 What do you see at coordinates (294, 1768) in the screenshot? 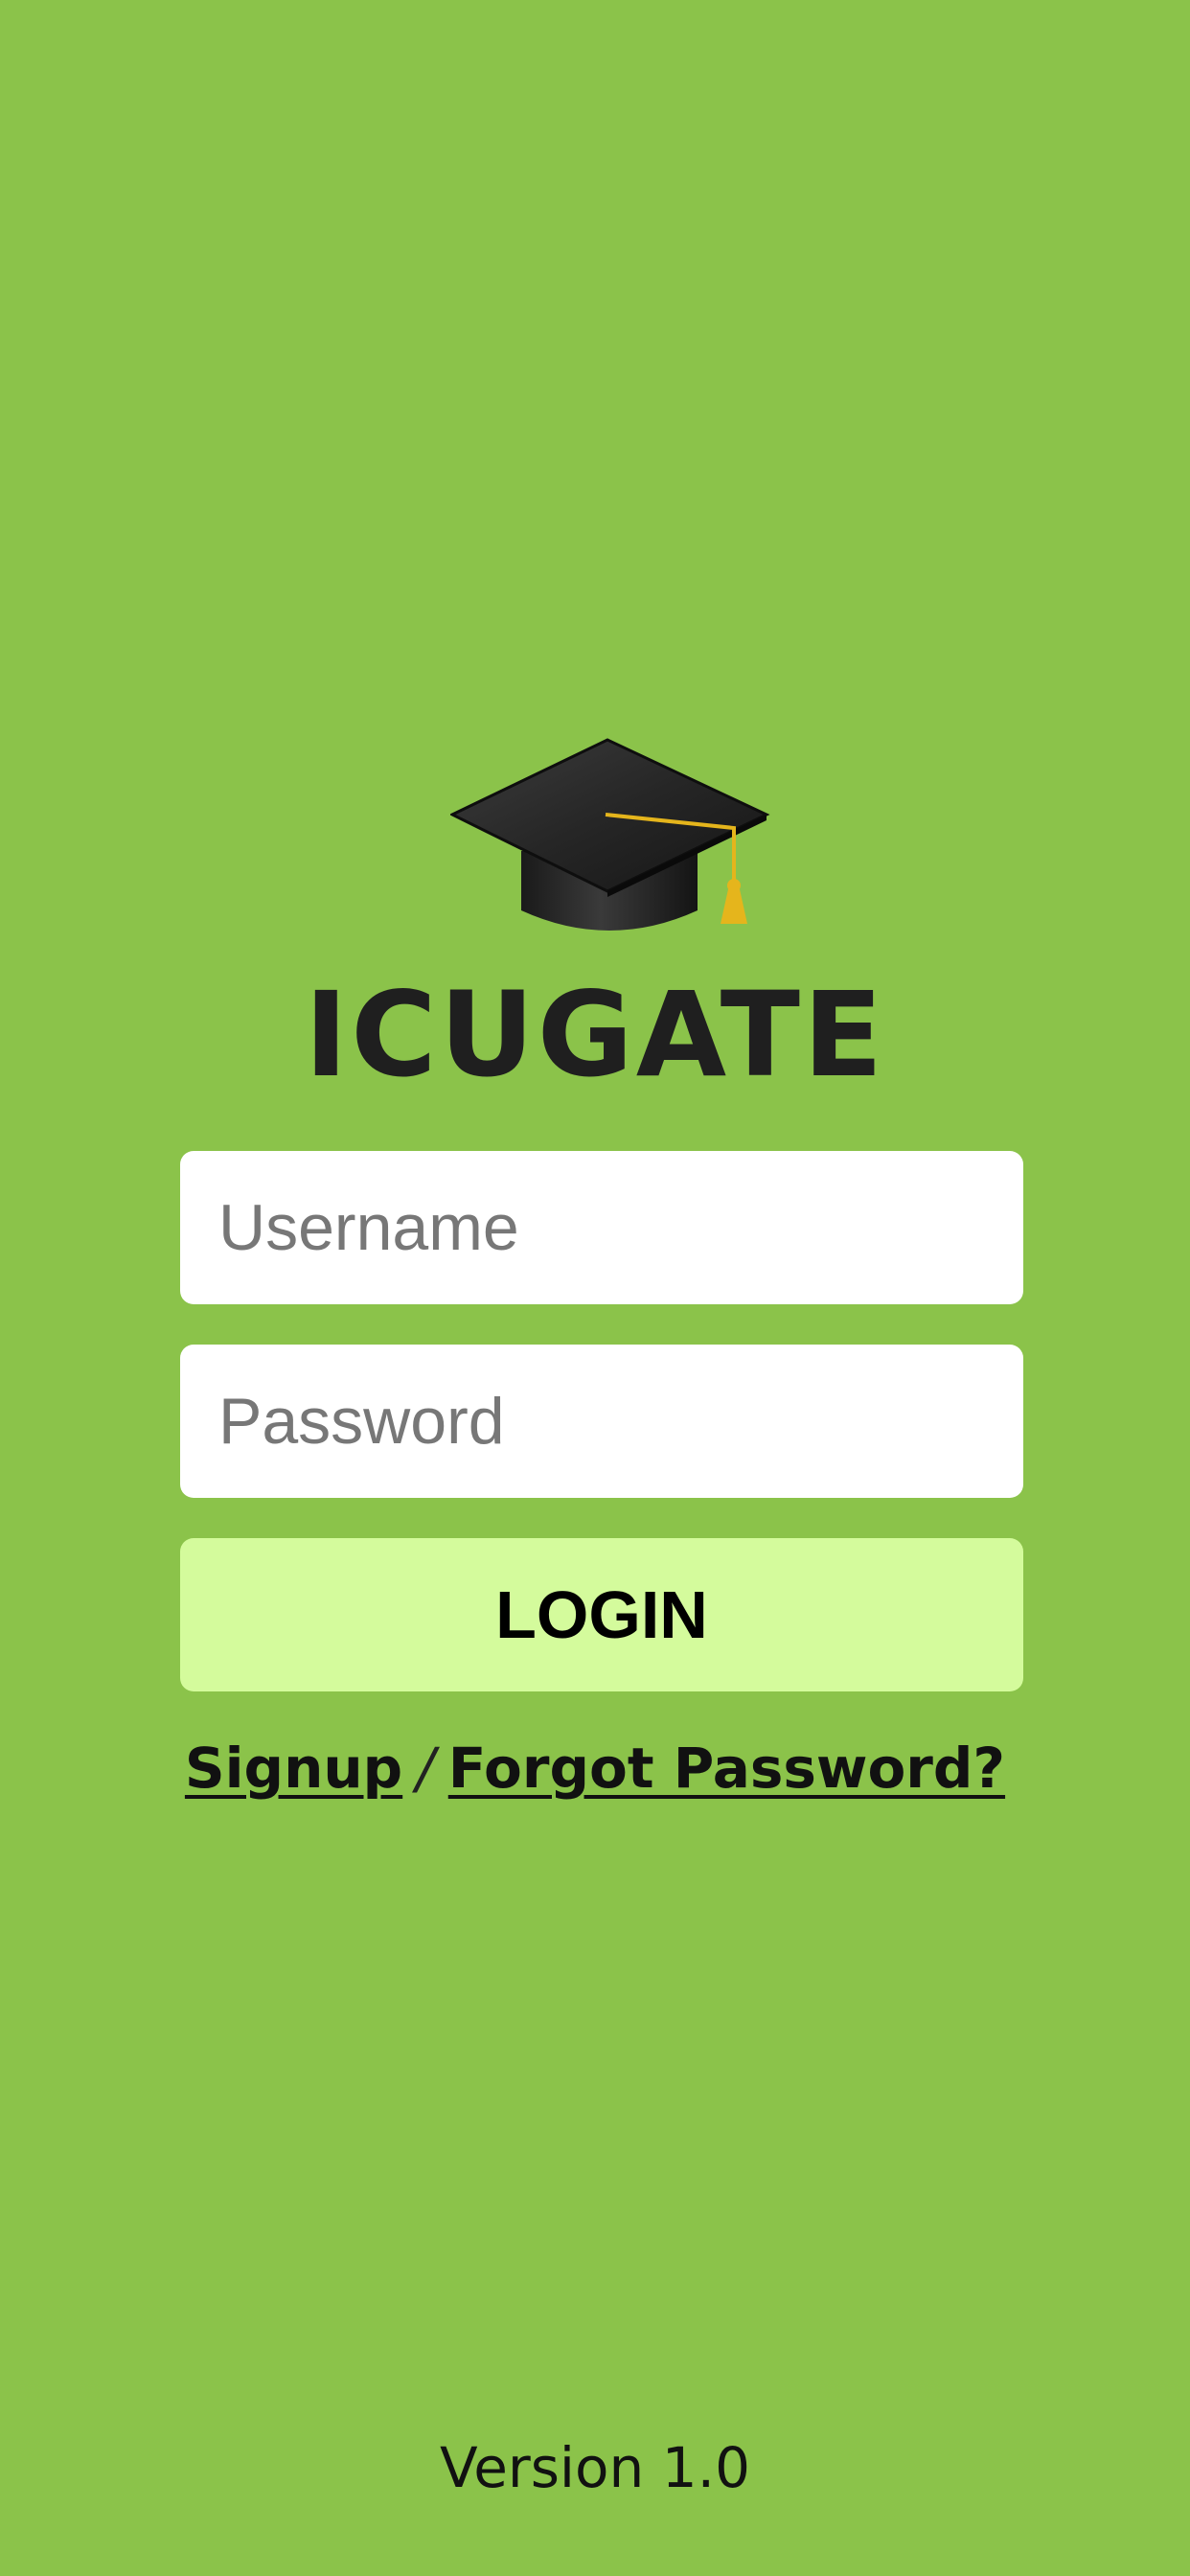
I see `signup-link: Signup` at bounding box center [294, 1768].